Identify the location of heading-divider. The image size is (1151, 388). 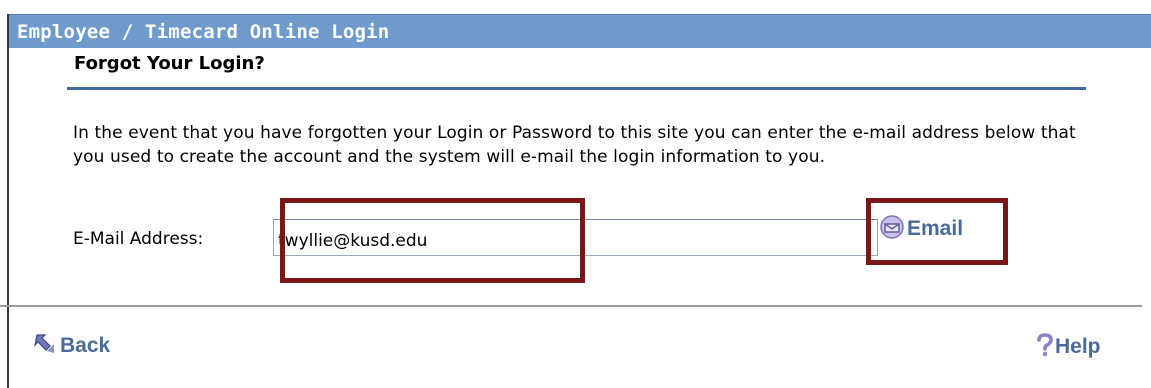
(576, 88).